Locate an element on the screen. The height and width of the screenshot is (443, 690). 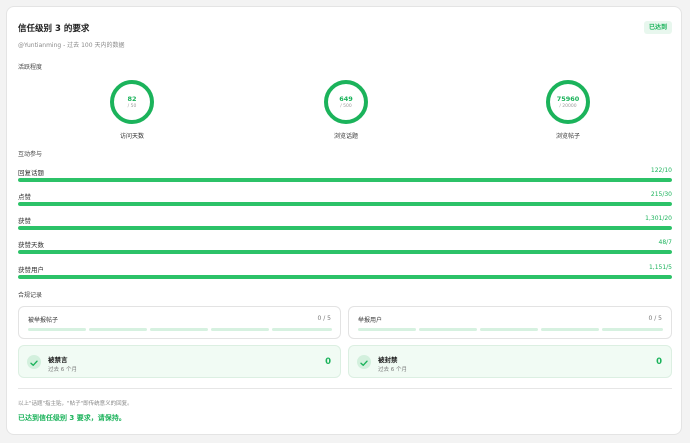
bar-liked-users-fill is located at coordinates (345, 277).